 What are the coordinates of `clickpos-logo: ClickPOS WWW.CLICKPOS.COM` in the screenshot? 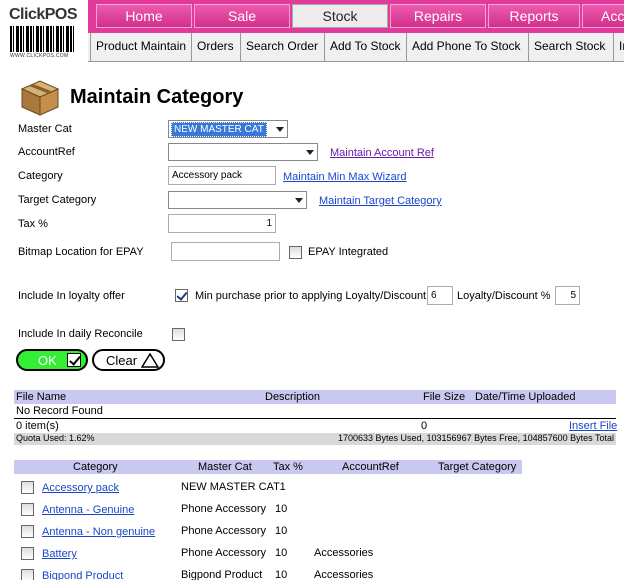 It's located at (44, 31).